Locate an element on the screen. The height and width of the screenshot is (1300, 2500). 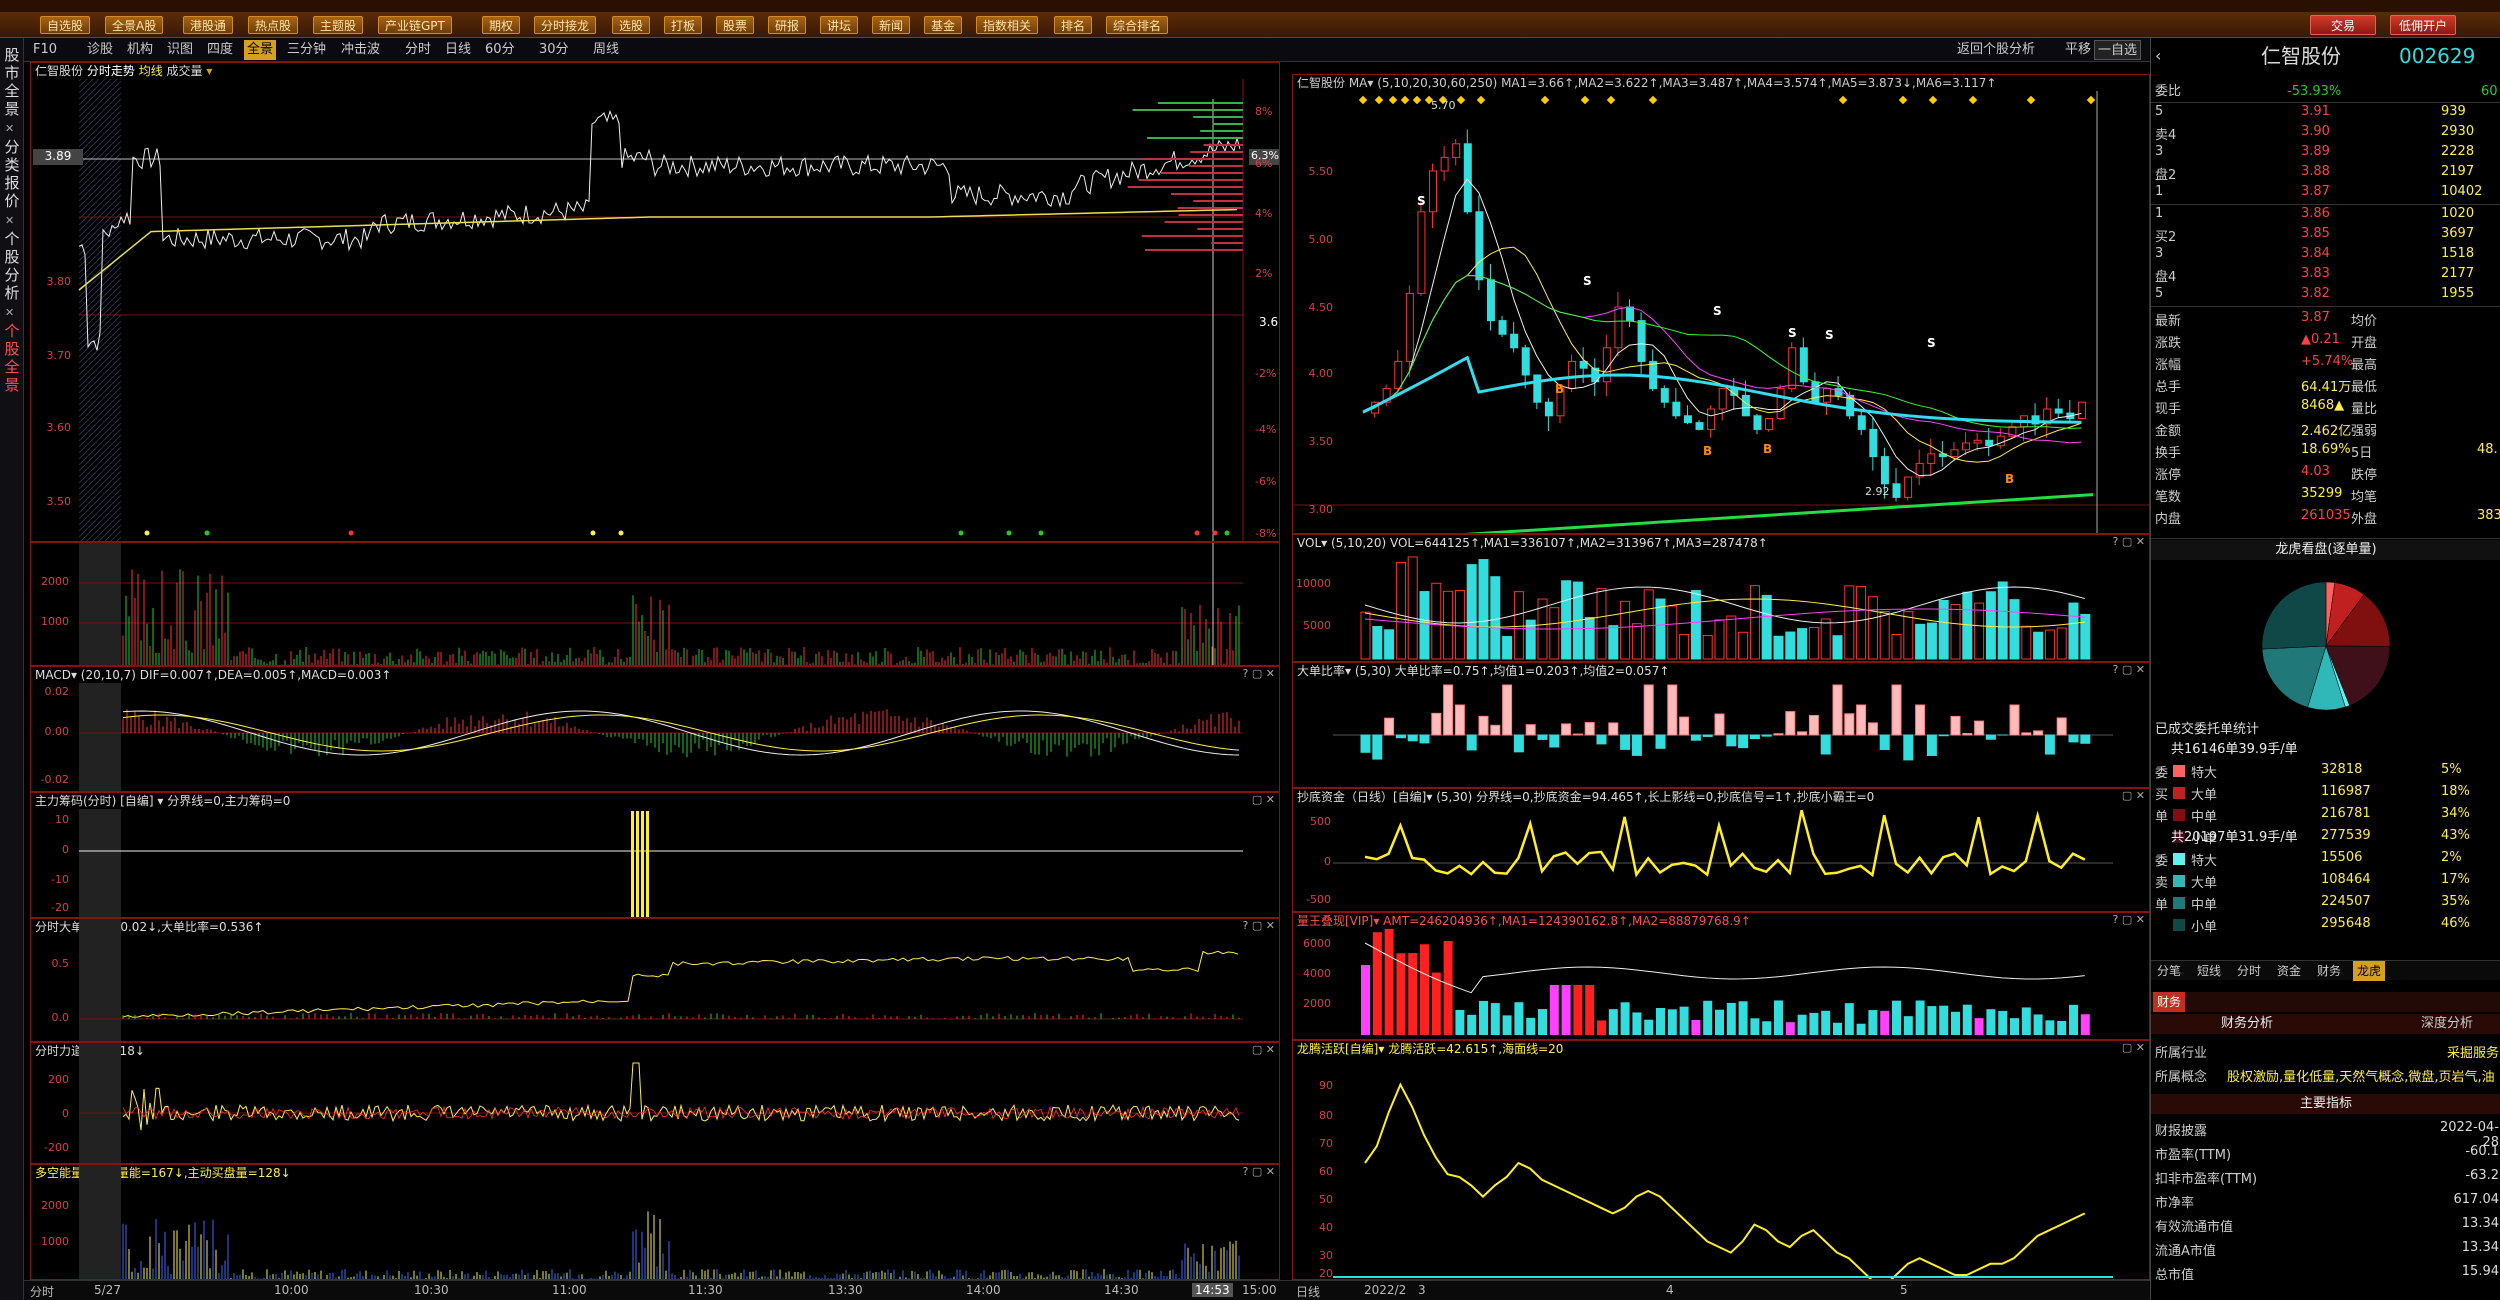
open-account-button: 低佣开户 is located at coordinates (2423, 25).